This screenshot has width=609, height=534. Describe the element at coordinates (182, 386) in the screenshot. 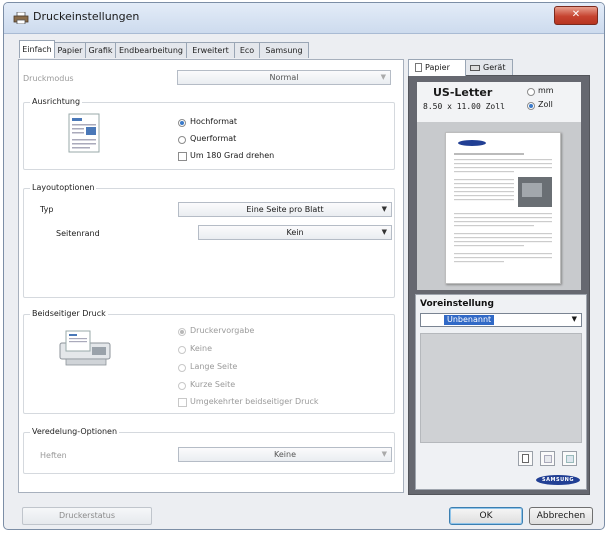

I see `duplex-short-edge-radio` at that location.